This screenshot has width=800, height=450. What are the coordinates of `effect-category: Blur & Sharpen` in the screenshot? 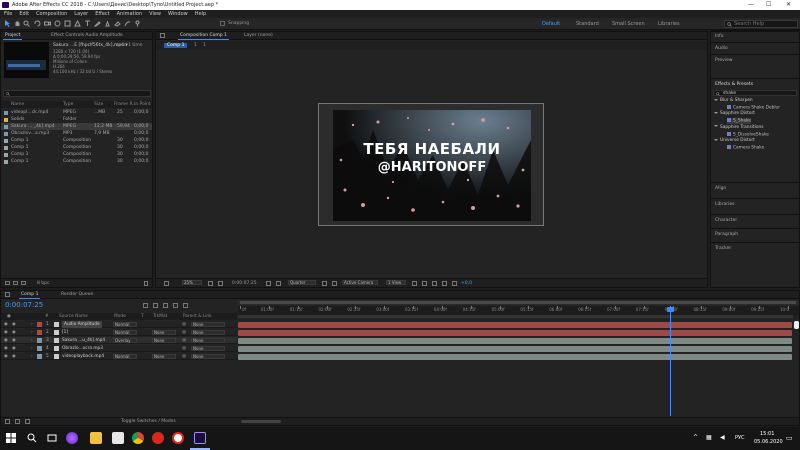 It's located at (733, 101).